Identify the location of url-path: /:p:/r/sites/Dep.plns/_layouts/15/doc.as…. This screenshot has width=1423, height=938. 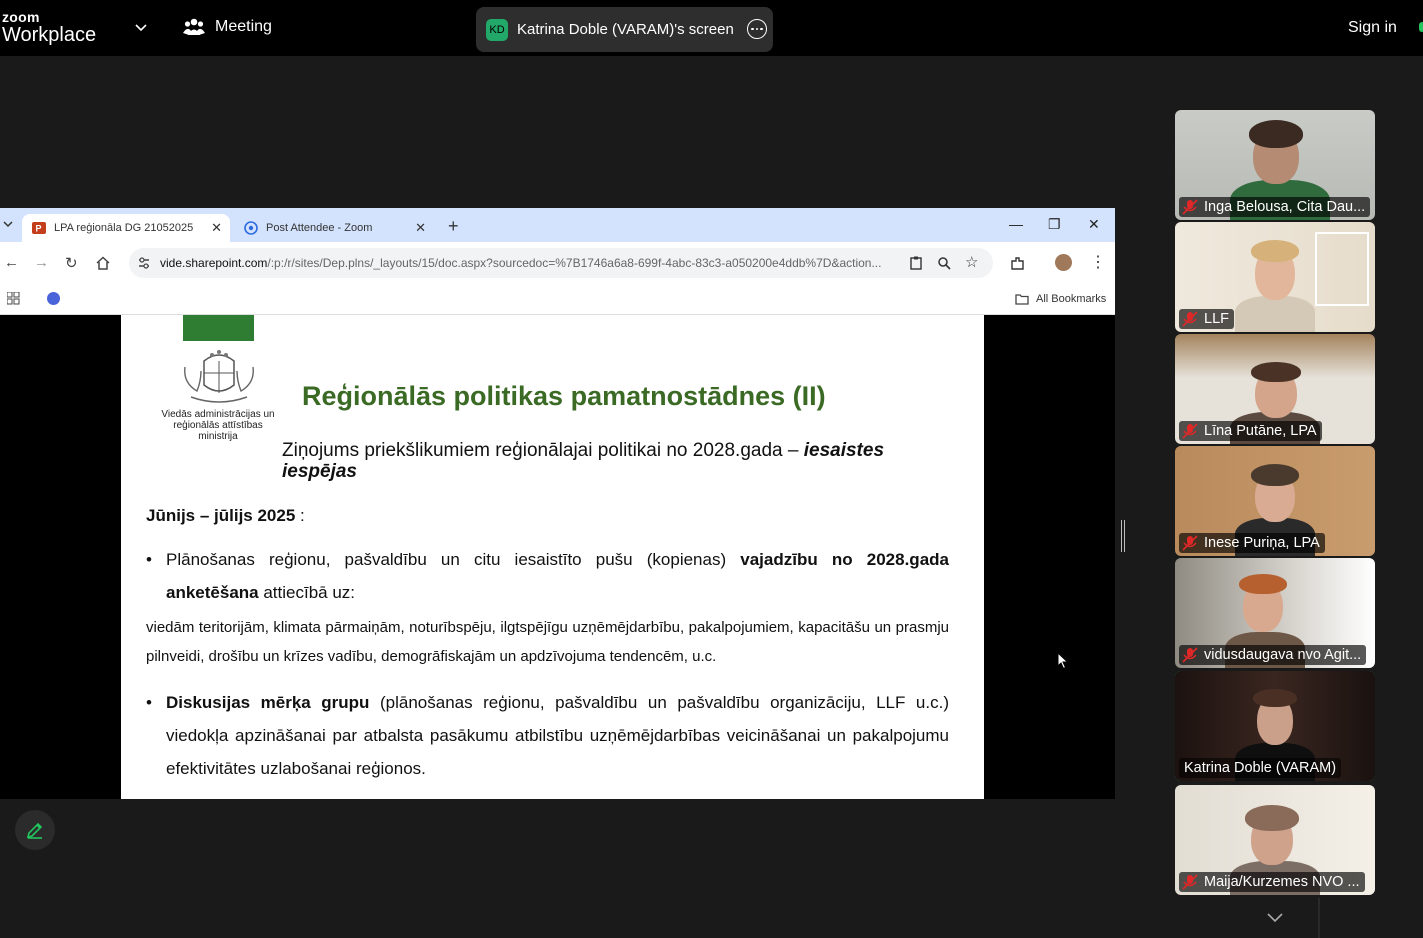
(574, 263).